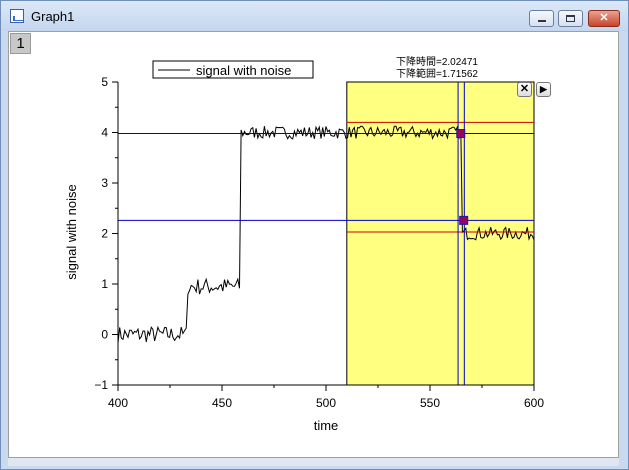 This screenshot has width=629, height=470. Describe the element at coordinates (118, 403) in the screenshot. I see `x-tick-label: 400` at that location.